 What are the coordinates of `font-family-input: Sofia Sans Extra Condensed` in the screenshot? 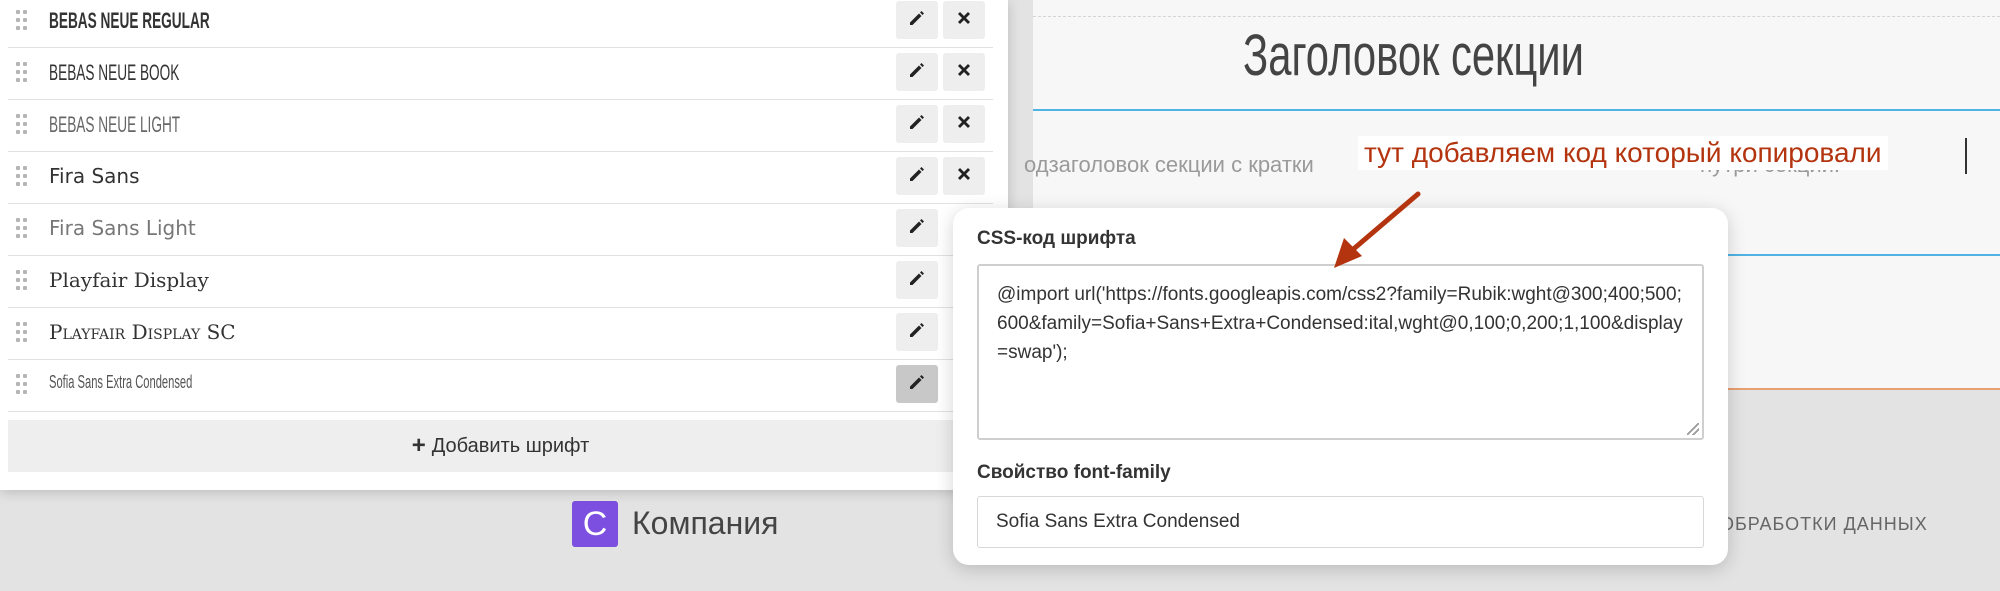 It's located at (1340, 522).